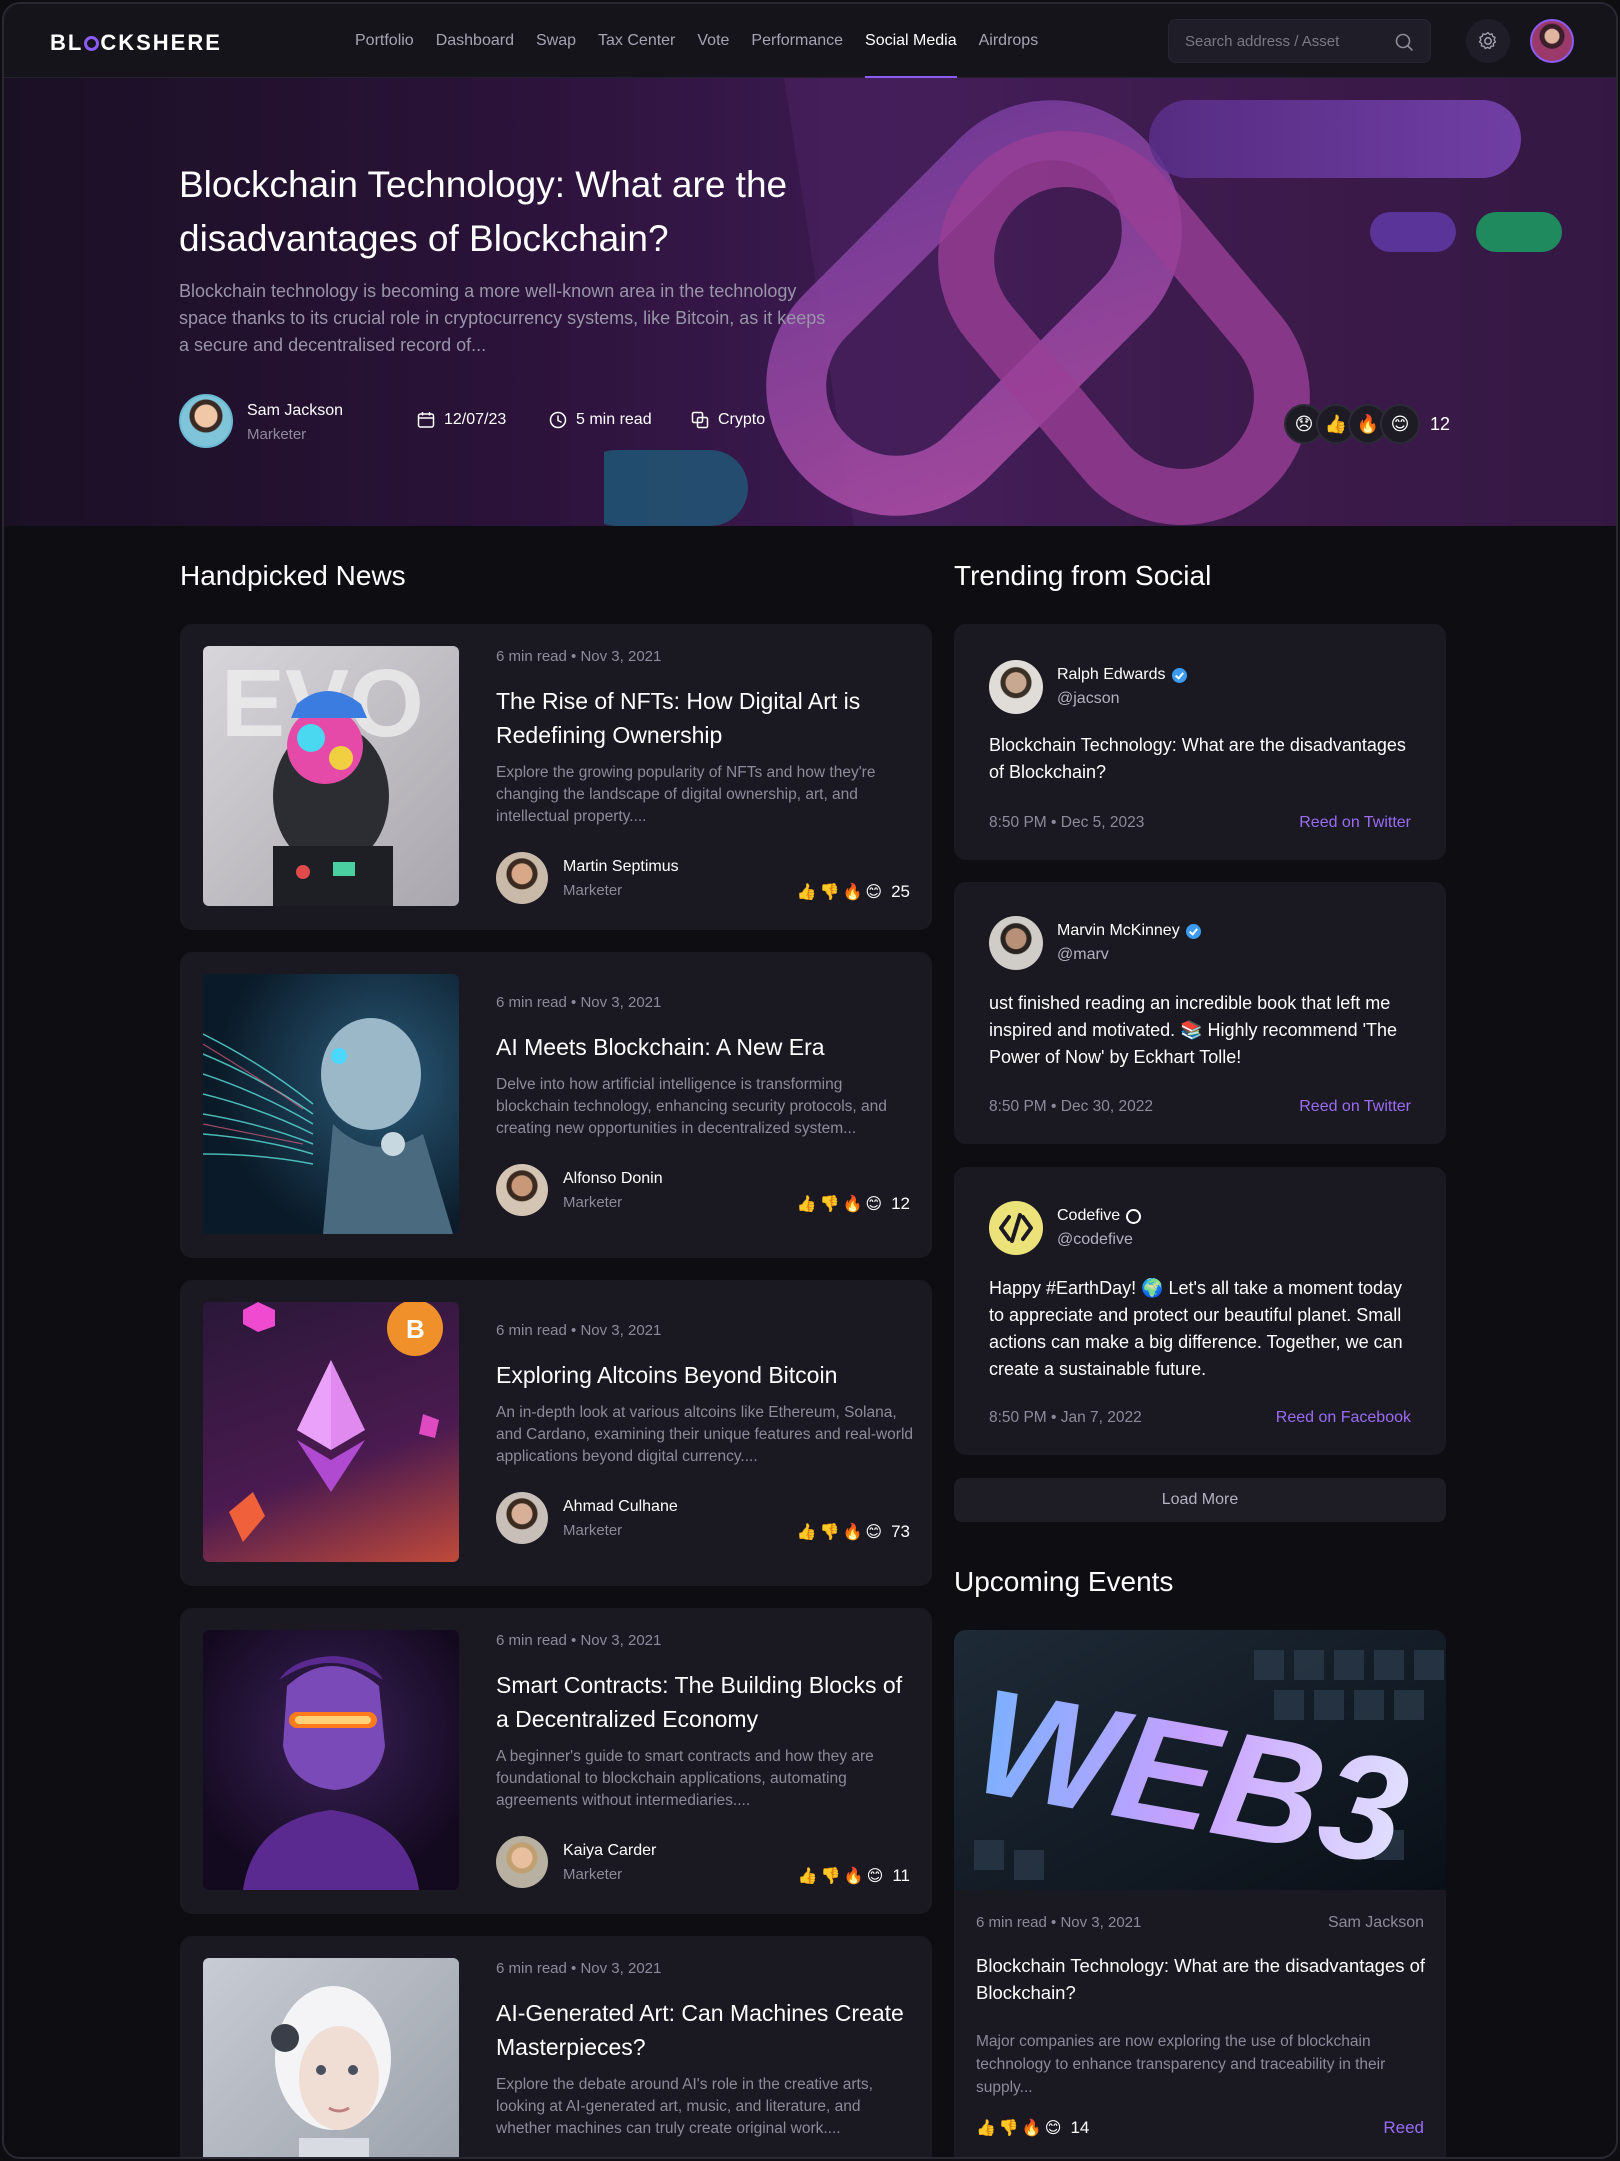 This screenshot has height=2161, width=1620. Describe the element at coordinates (1134, 1216) in the screenshot. I see `globe-icon` at that location.